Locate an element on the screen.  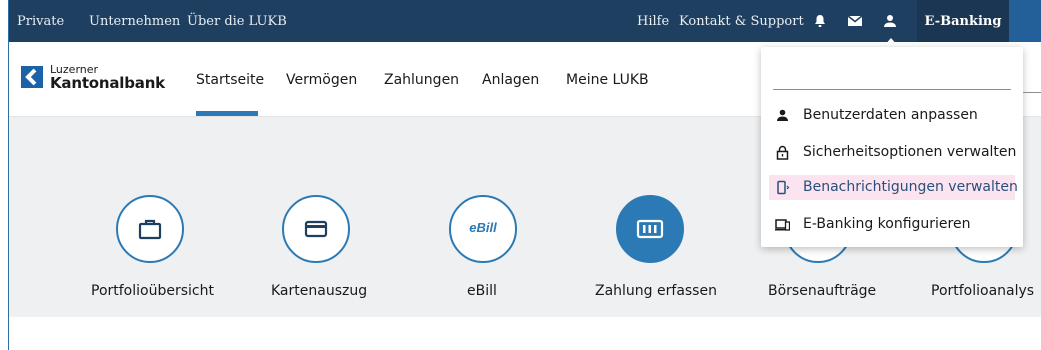
tile-label-boersen: Börsenaufträge is located at coordinates (822, 291).